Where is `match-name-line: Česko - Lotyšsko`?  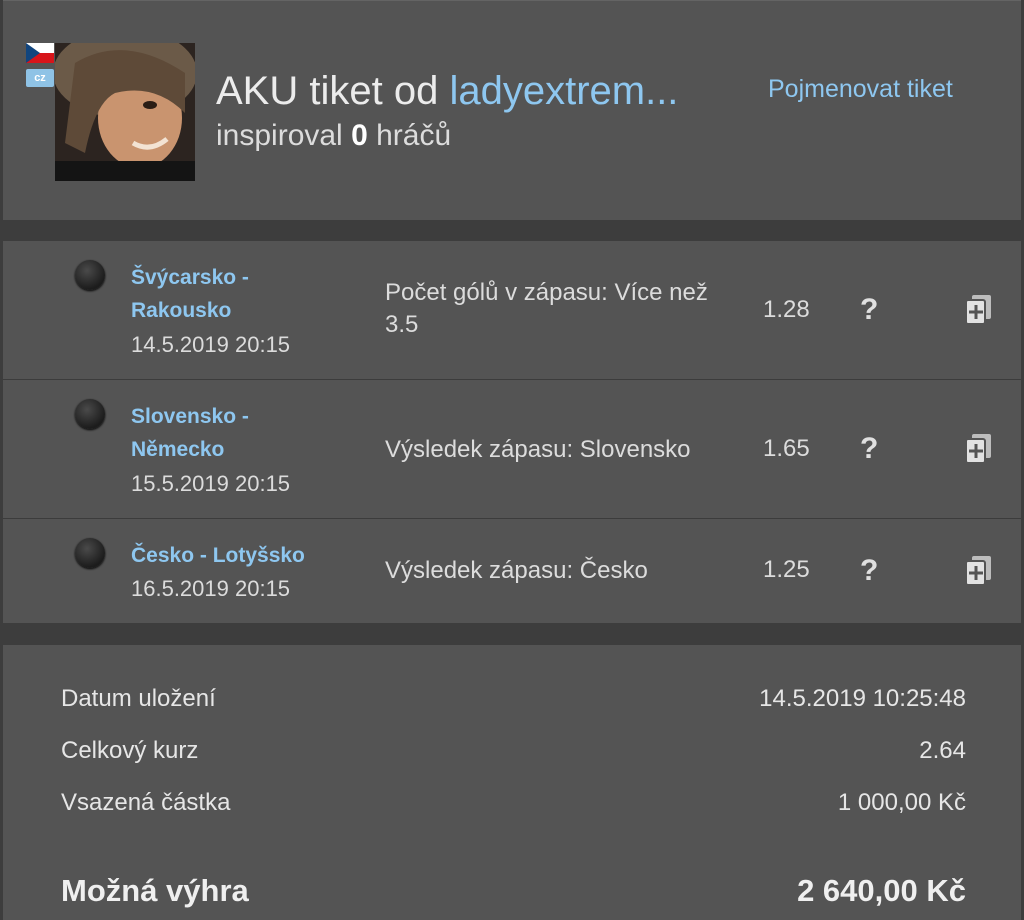
match-name-line: Česko - Lotyšsko is located at coordinates (218, 555).